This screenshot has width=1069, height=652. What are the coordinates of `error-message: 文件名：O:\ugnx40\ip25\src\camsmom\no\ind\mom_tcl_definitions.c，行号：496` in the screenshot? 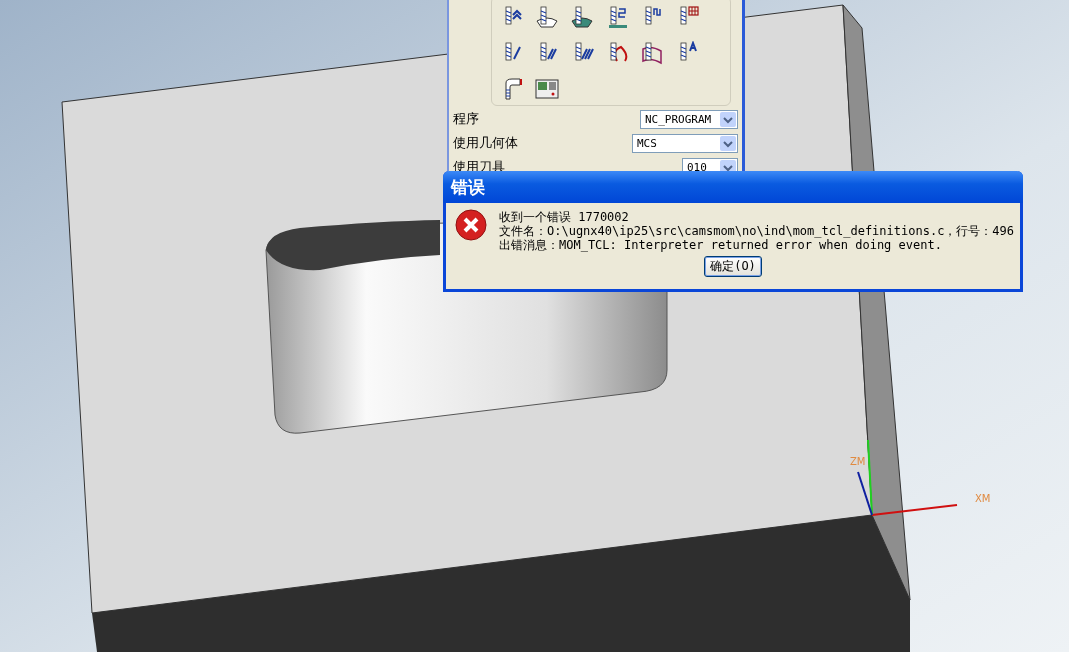 It's located at (757, 231).